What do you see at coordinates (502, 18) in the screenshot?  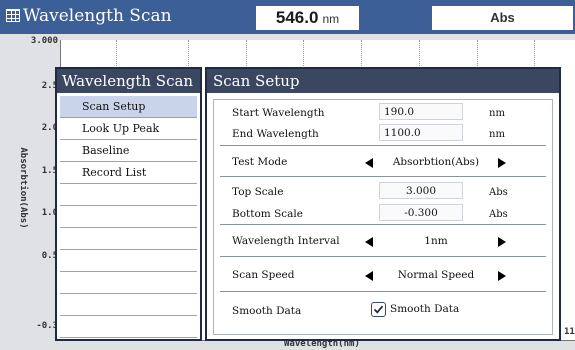 I see `mode-display: Abs` at bounding box center [502, 18].